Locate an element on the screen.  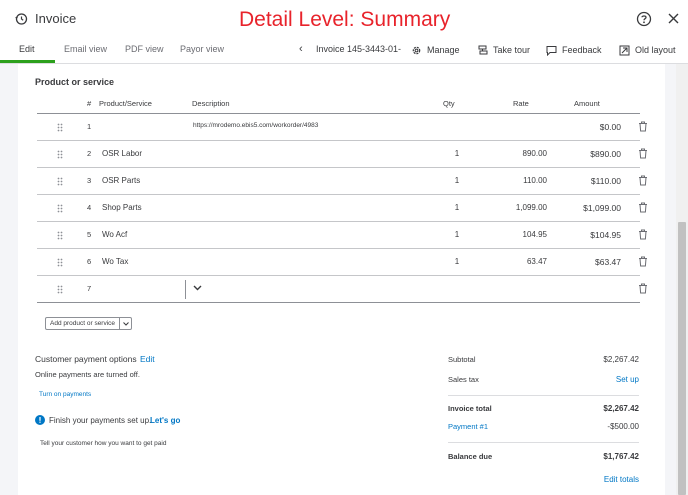
row-number: 1 is located at coordinates (89, 126).